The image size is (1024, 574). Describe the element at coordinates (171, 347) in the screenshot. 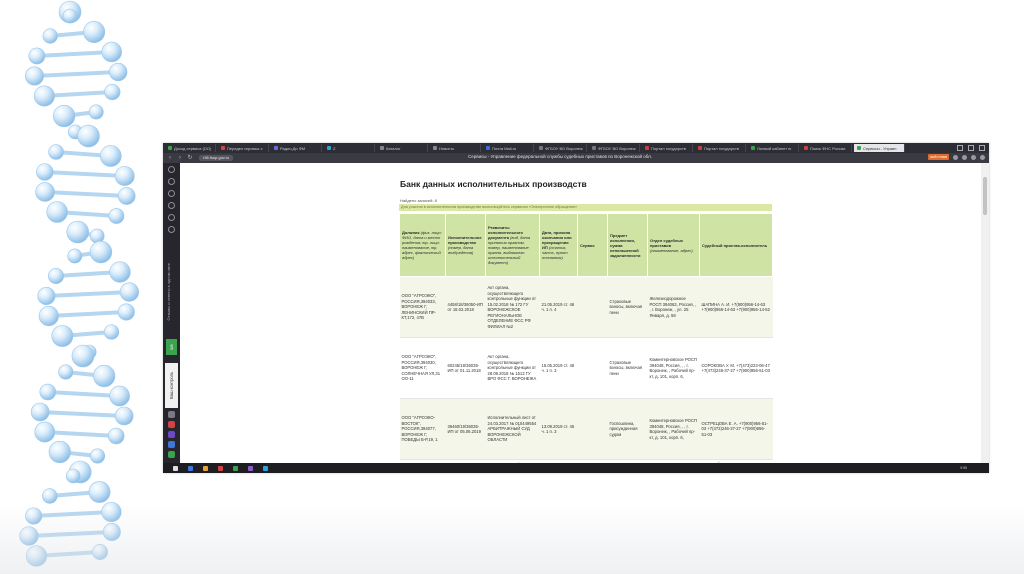

I see `sidebar-counter-badge: 0/8` at that location.